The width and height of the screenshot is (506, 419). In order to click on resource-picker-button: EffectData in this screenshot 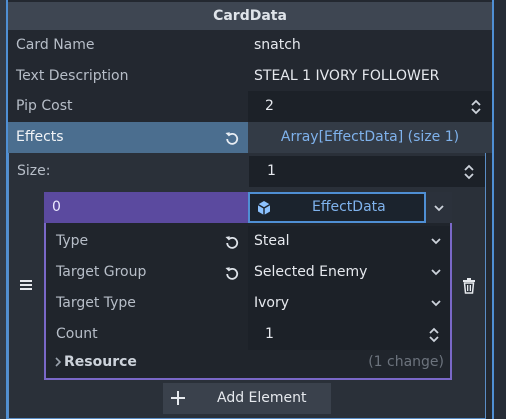, I will do `click(337, 207)`.